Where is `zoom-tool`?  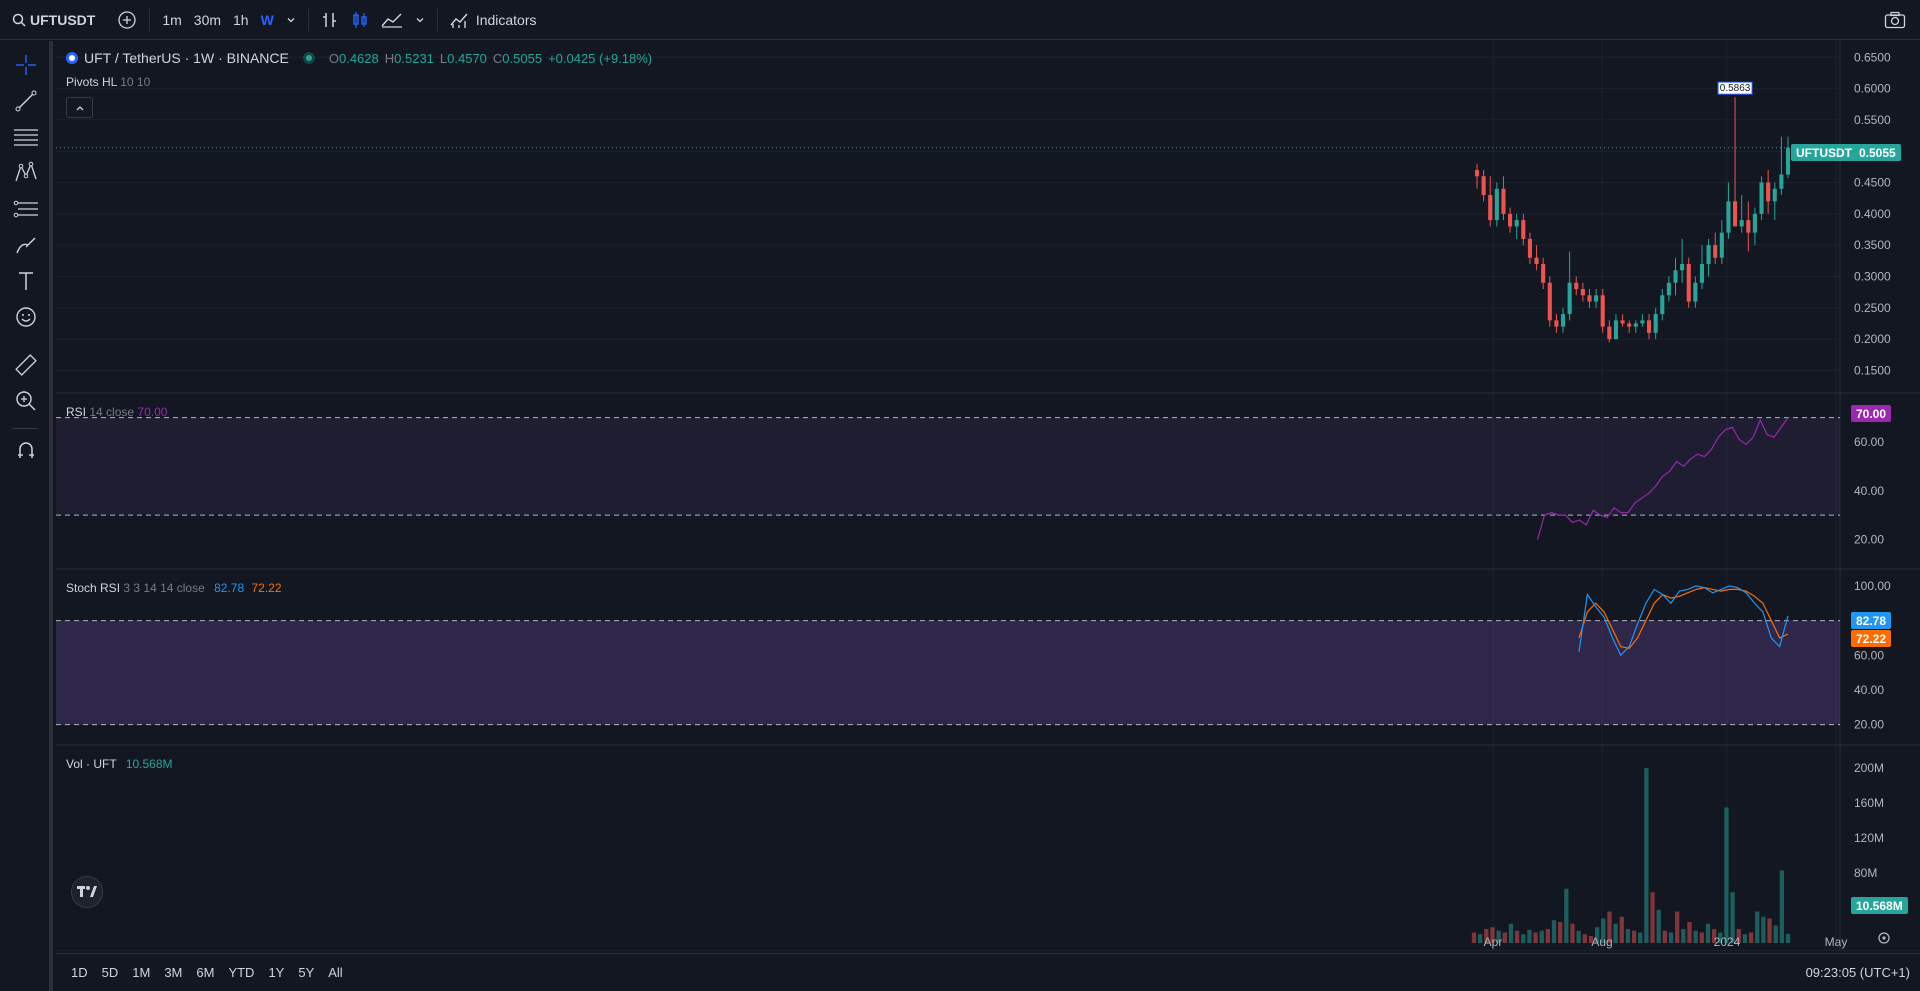
zoom-tool is located at coordinates (26, 401).